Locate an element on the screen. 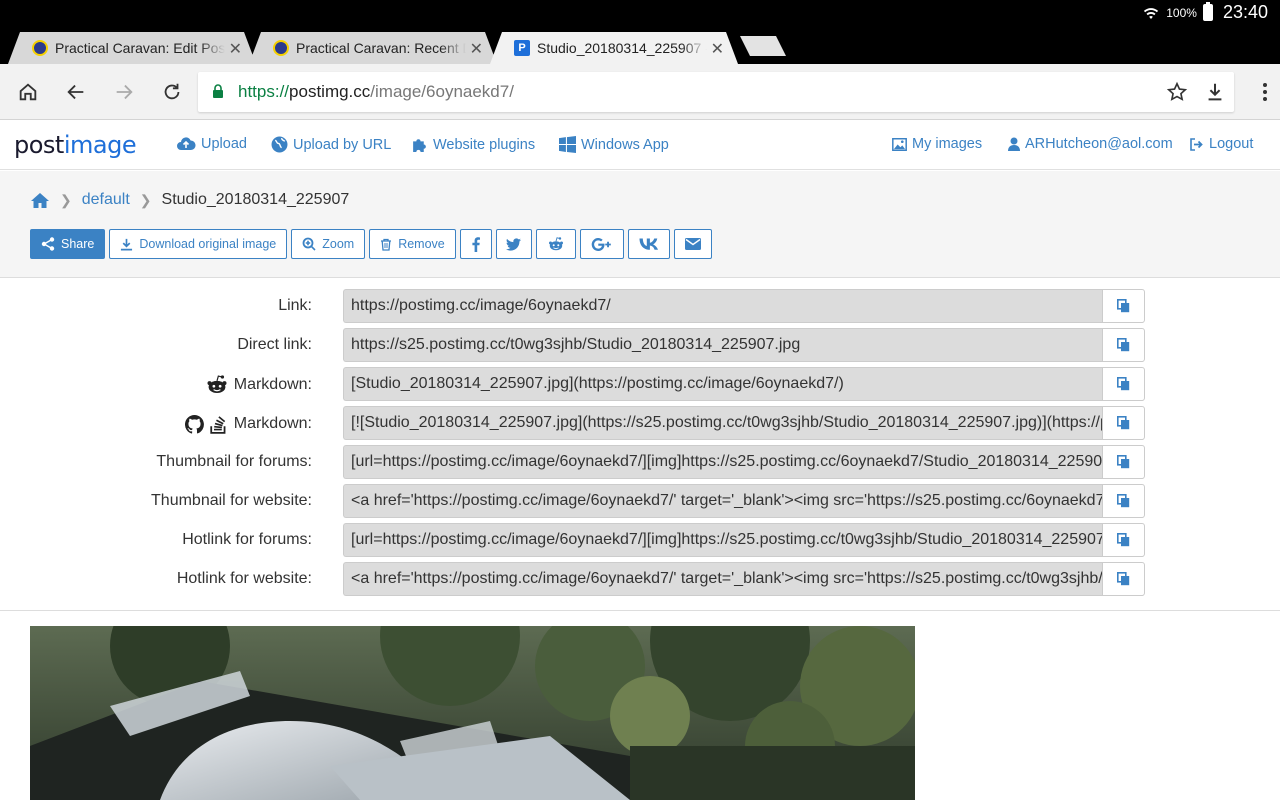 The image size is (1280, 800). browser-tab-active: P Studio_20180314_225907 - ✕ is located at coordinates (614, 48).